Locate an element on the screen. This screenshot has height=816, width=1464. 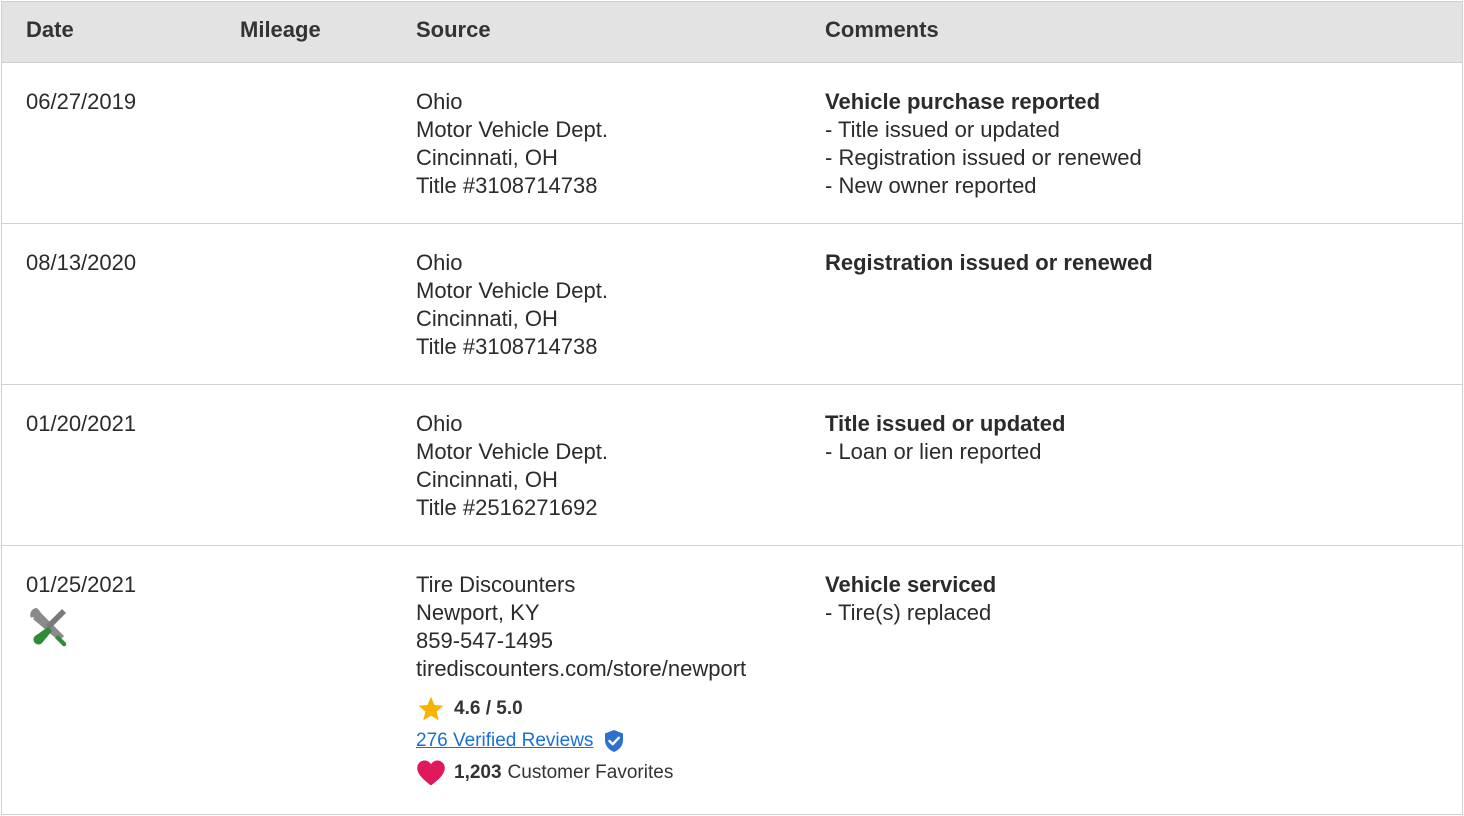
comment-title: Registration issued or renewed is located at coordinates (989, 262).